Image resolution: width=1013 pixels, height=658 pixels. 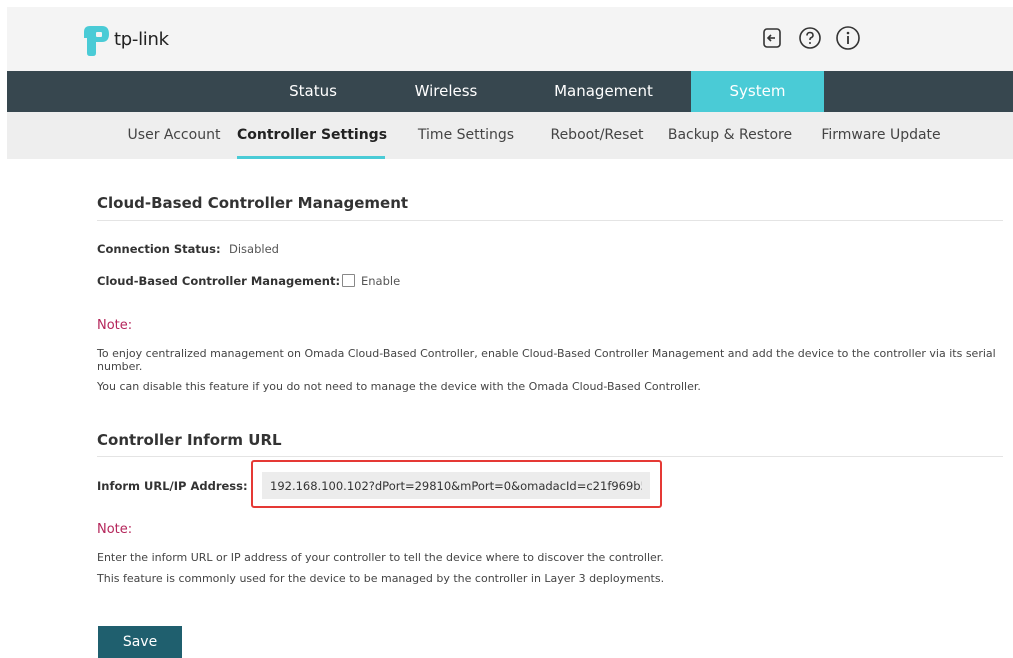 I want to click on tab-status: Status, so click(x=313, y=91).